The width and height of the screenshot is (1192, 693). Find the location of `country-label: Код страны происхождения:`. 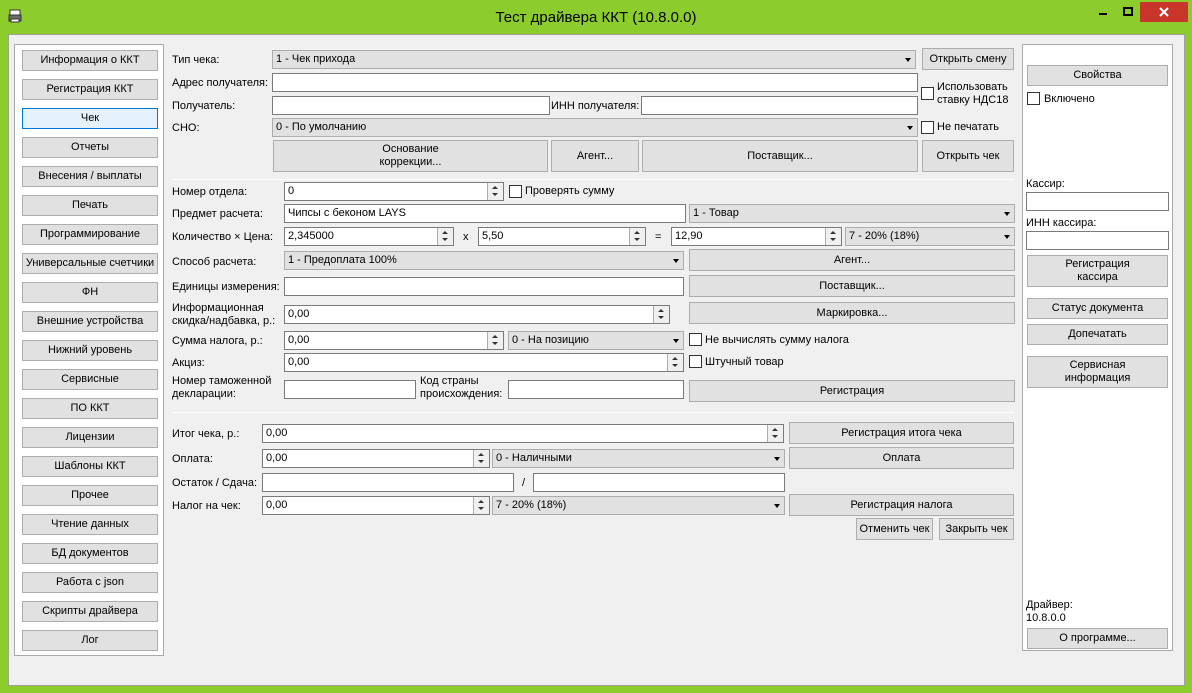

country-label: Код страны происхождения: is located at coordinates (461, 387).